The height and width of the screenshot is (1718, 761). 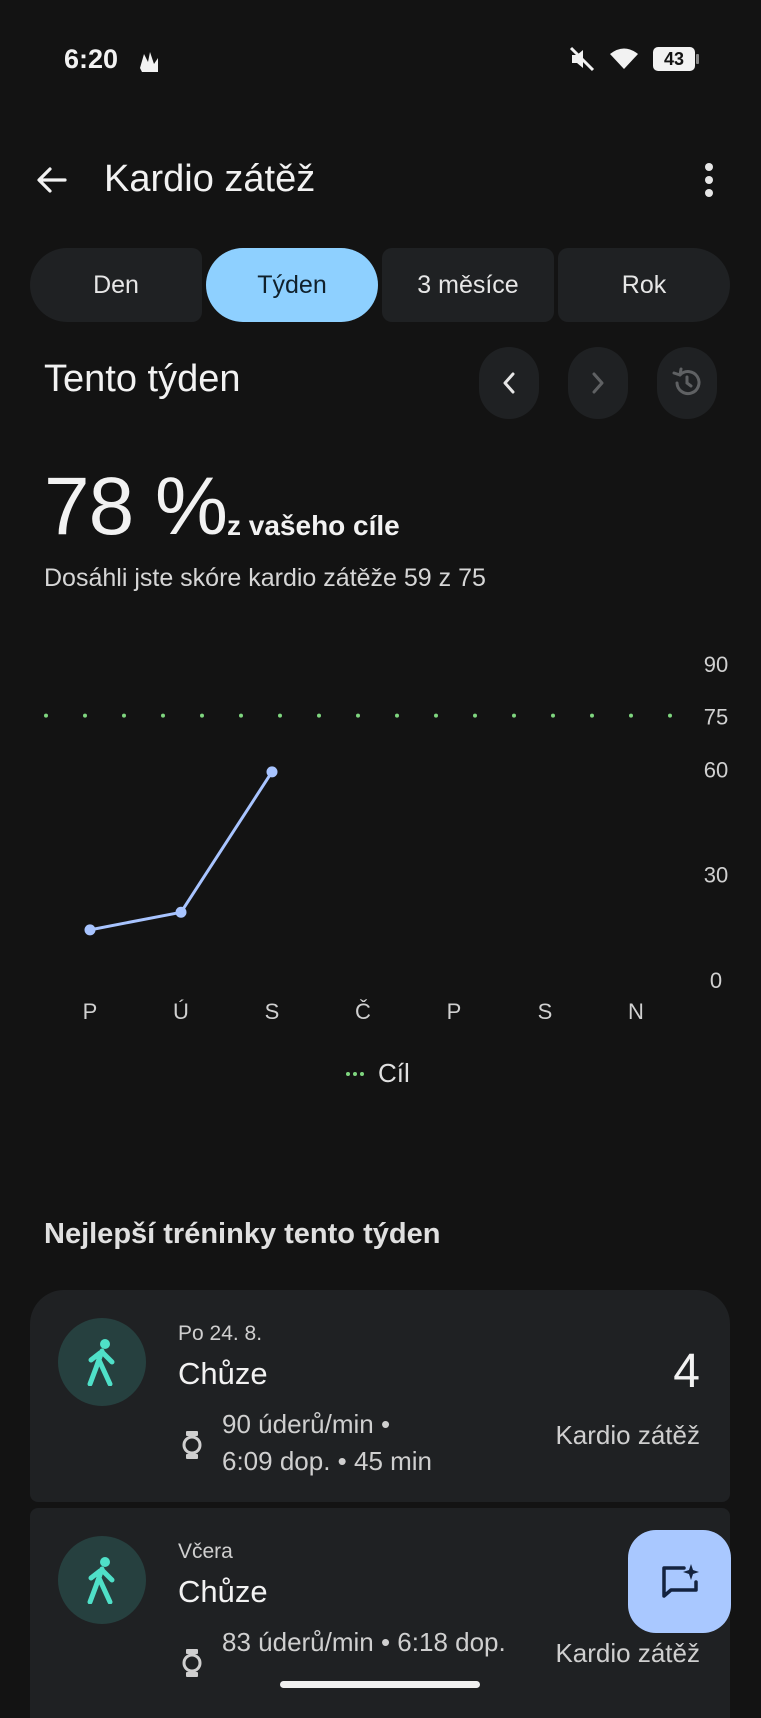 What do you see at coordinates (116, 285) in the screenshot?
I see `tab-day: Den` at bounding box center [116, 285].